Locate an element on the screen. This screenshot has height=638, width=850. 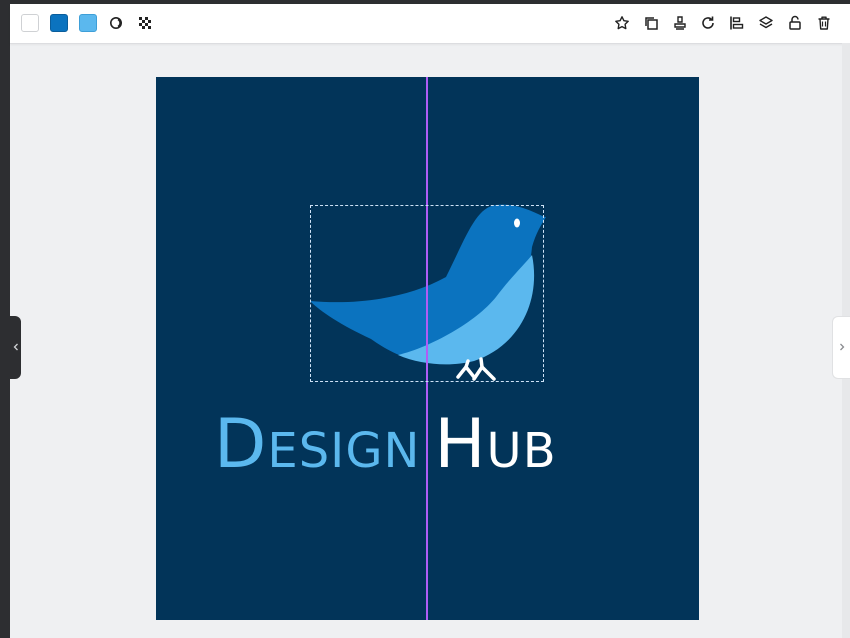
chevron-right-icon is located at coordinates (842, 348).